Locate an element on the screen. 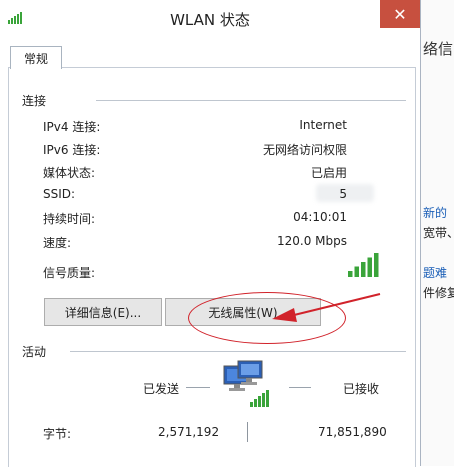 This screenshot has width=454, height=467. close-icon: ✕ is located at coordinates (400, 14).